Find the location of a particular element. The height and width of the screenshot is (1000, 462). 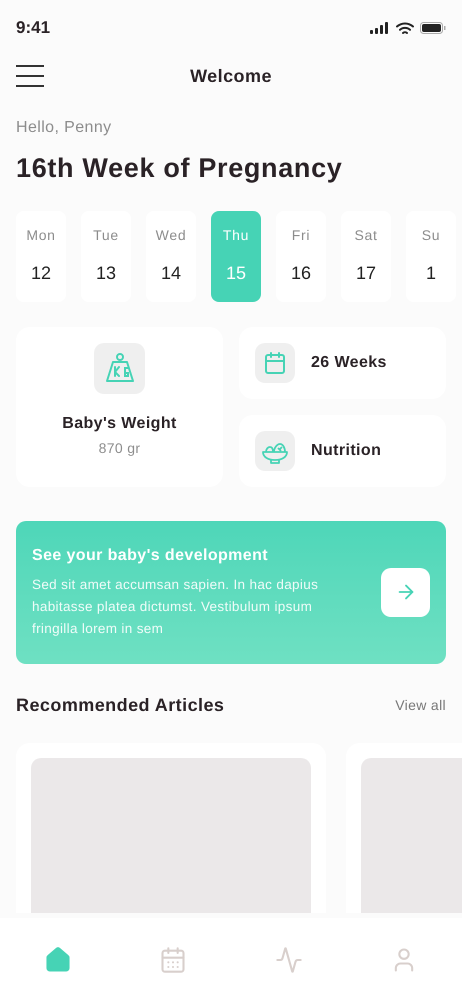

card-title: Baby's Weight is located at coordinates (119, 424).